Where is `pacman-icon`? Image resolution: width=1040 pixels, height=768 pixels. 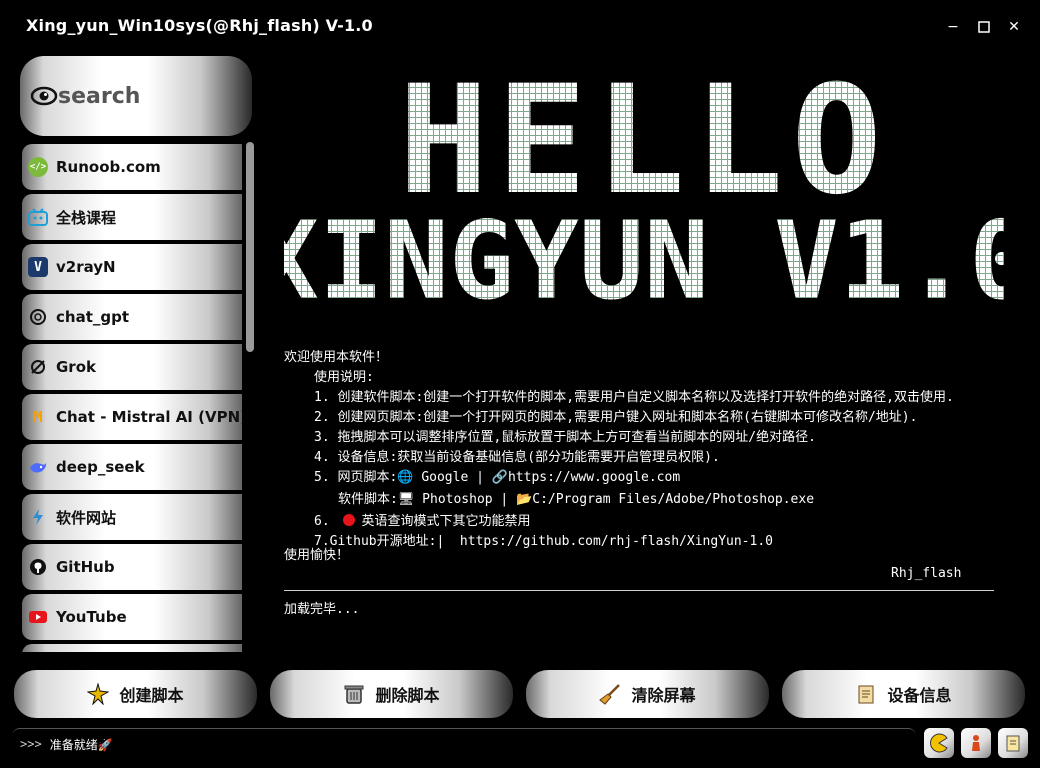 pacman-icon is located at coordinates (939, 743).